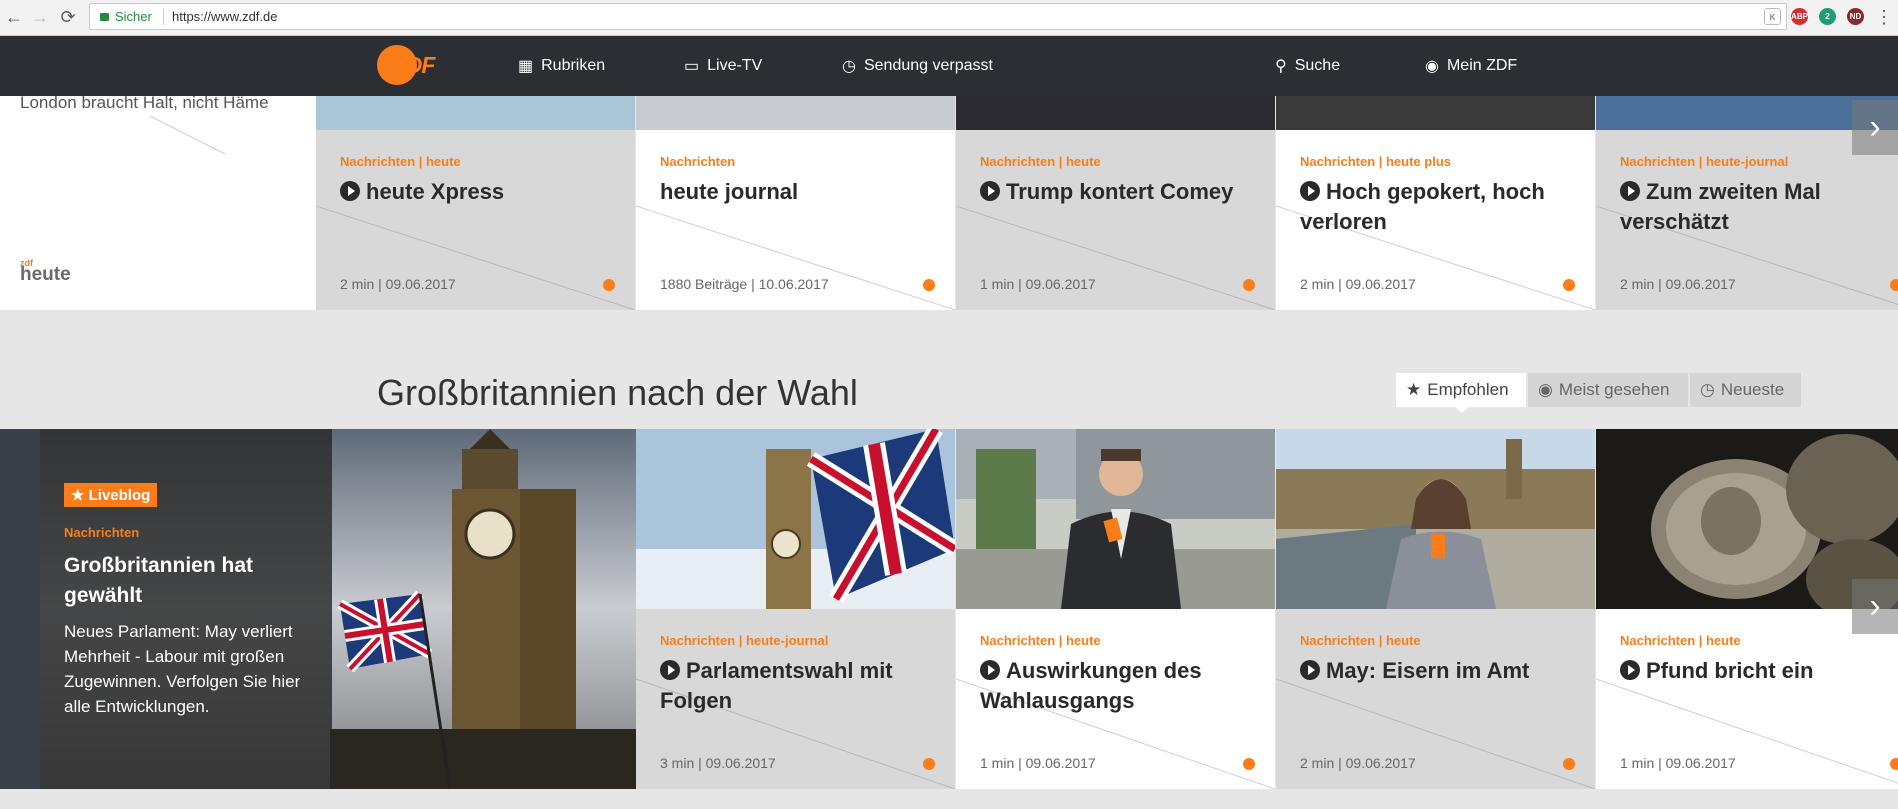  Describe the element at coordinates (40, 17) in the screenshot. I see `forward-icon: →` at that location.